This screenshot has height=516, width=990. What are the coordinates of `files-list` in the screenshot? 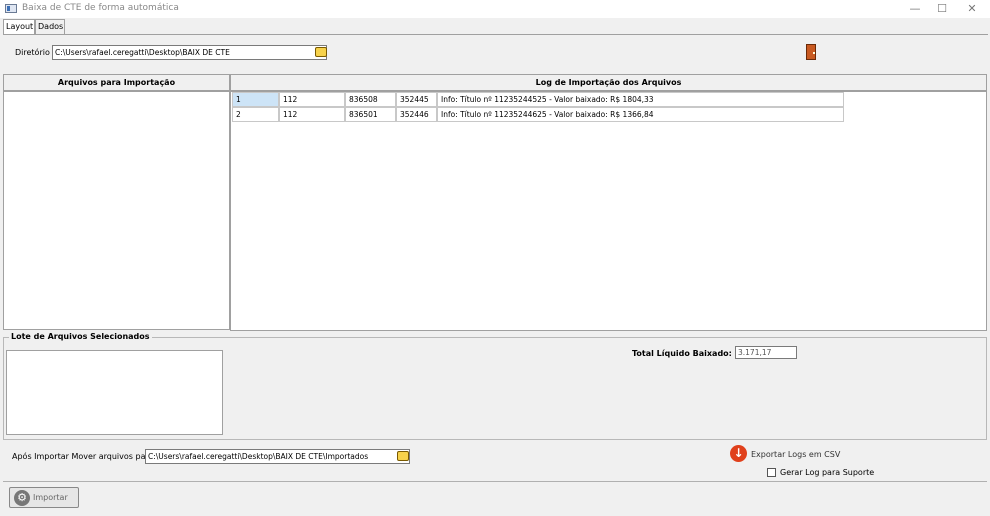 It's located at (116, 210).